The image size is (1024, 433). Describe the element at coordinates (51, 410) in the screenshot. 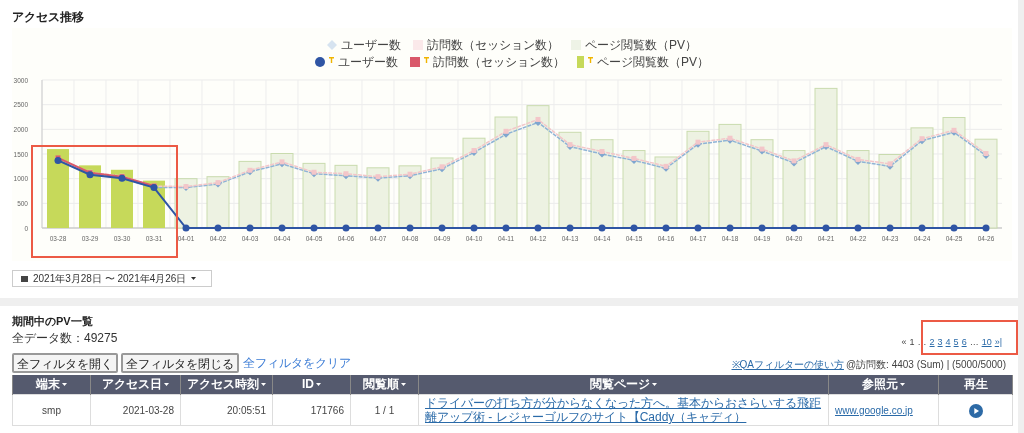

I see `table-cell: smp` at that location.